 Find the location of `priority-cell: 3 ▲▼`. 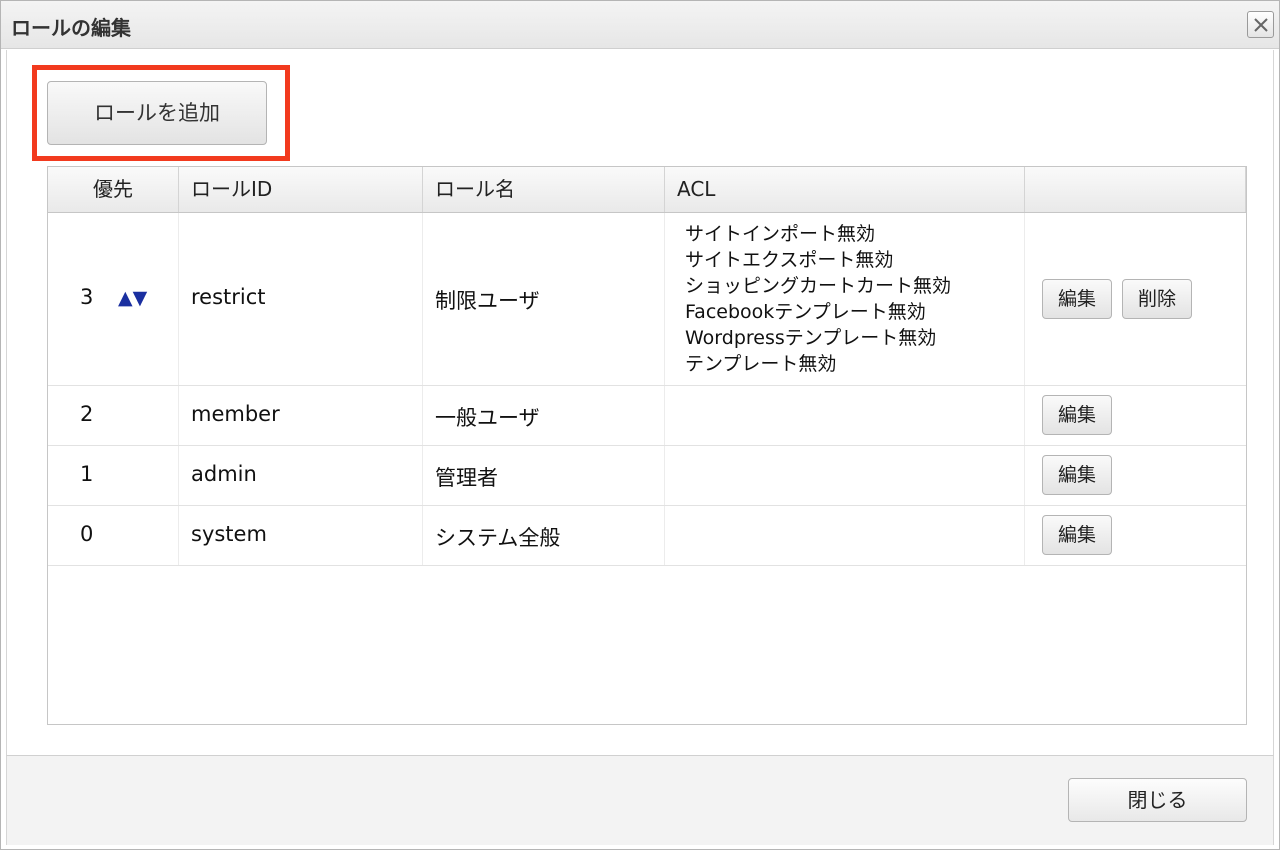

priority-cell: 3 ▲▼ is located at coordinates (113, 299).